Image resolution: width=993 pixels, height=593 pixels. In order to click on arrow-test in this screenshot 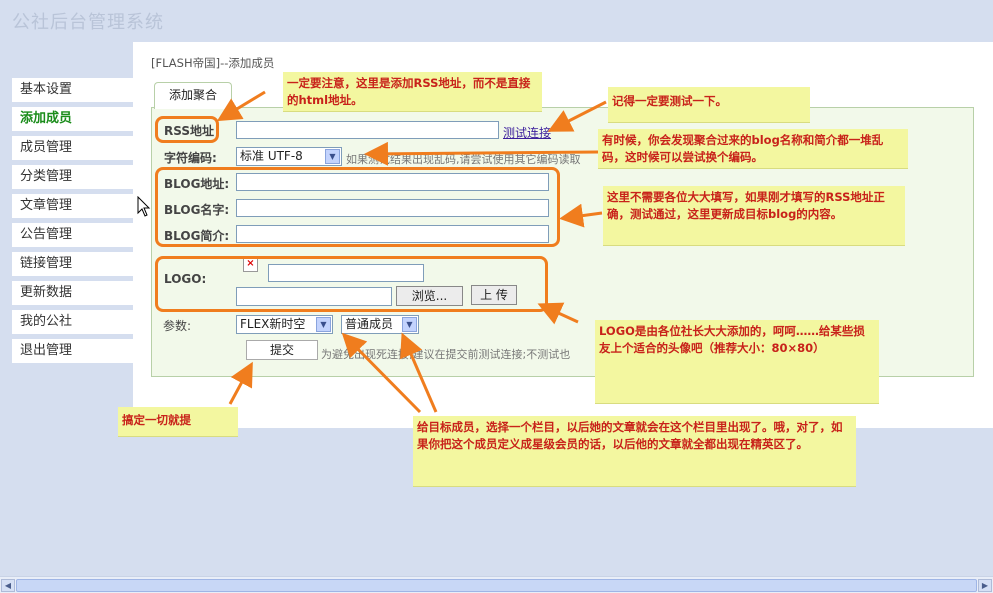, I will do `click(577, 116)`.